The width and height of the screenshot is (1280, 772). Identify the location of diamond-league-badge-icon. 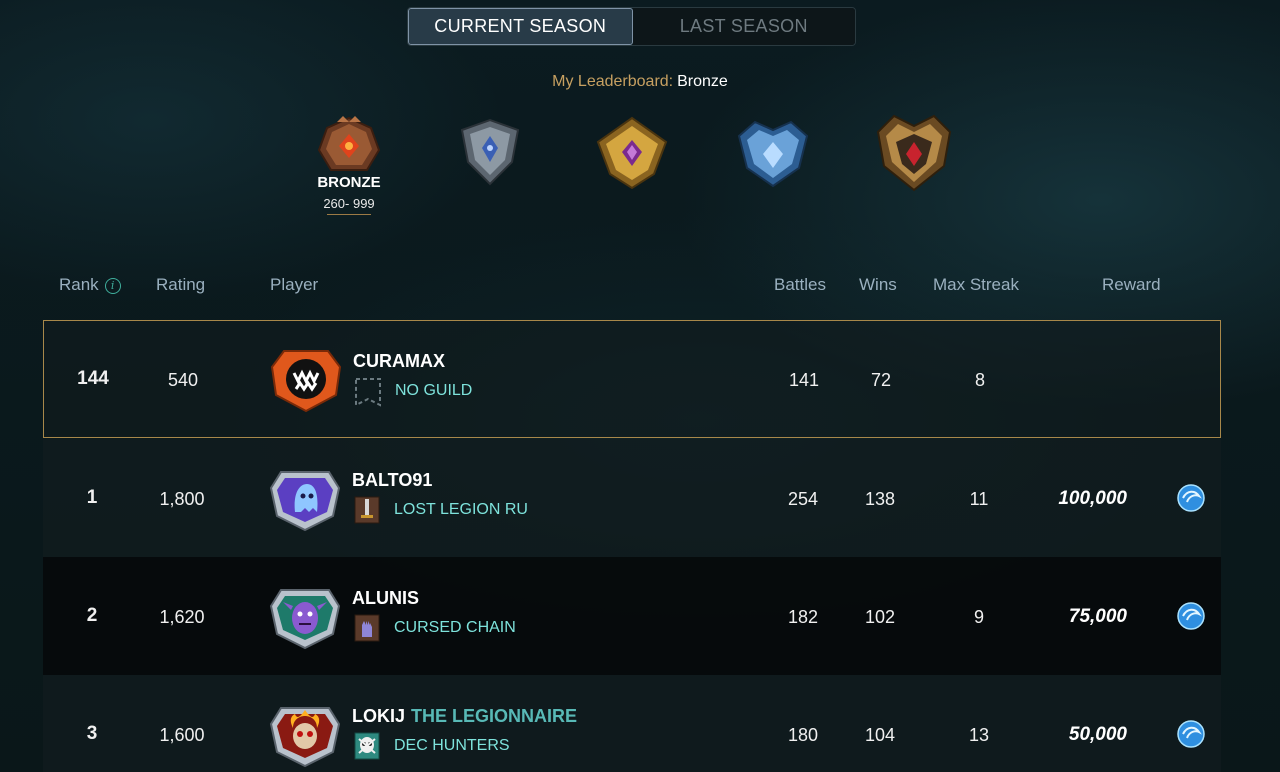
(773, 154).